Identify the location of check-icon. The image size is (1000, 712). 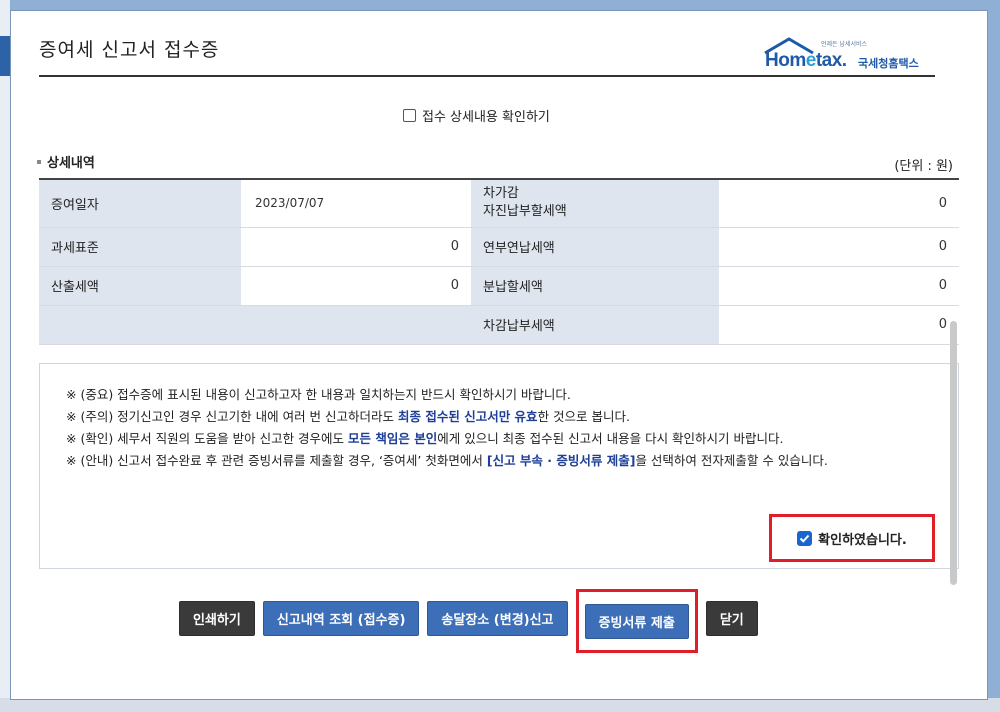
(804, 538).